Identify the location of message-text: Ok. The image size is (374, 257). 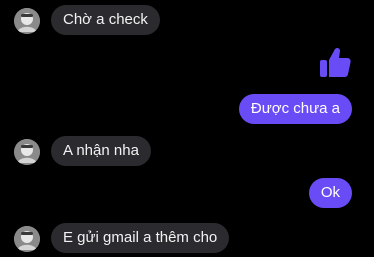
(330, 192).